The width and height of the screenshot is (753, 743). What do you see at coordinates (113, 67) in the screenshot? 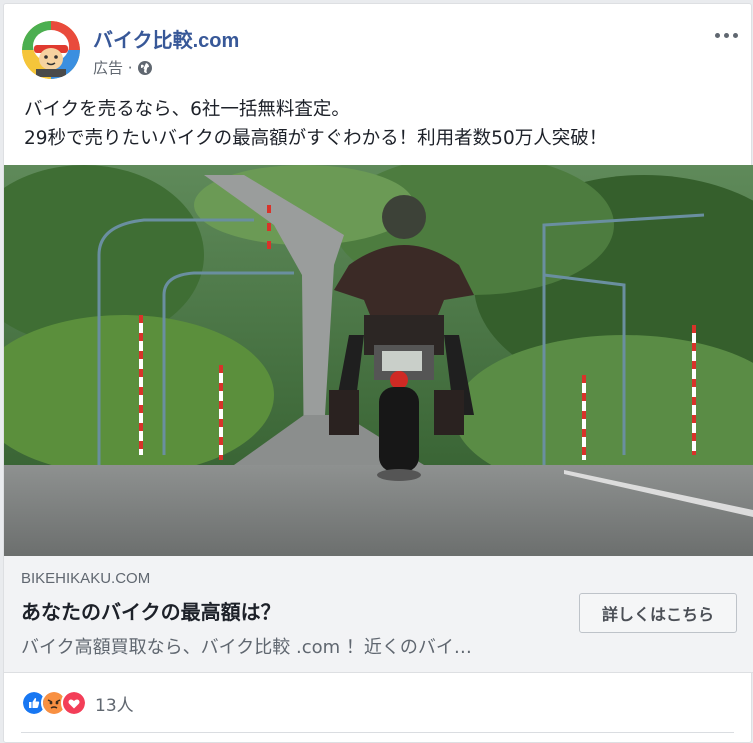
I see `sponsored-label: 広告 ·` at bounding box center [113, 67].